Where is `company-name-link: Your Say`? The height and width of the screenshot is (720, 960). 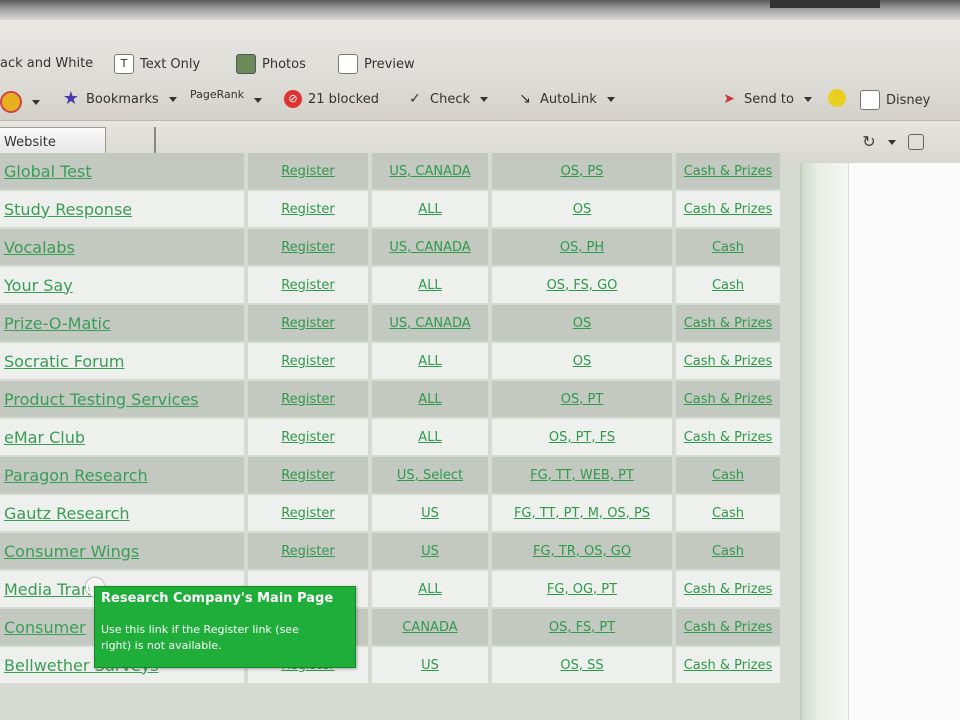
company-name-link: Your Say is located at coordinates (38, 285).